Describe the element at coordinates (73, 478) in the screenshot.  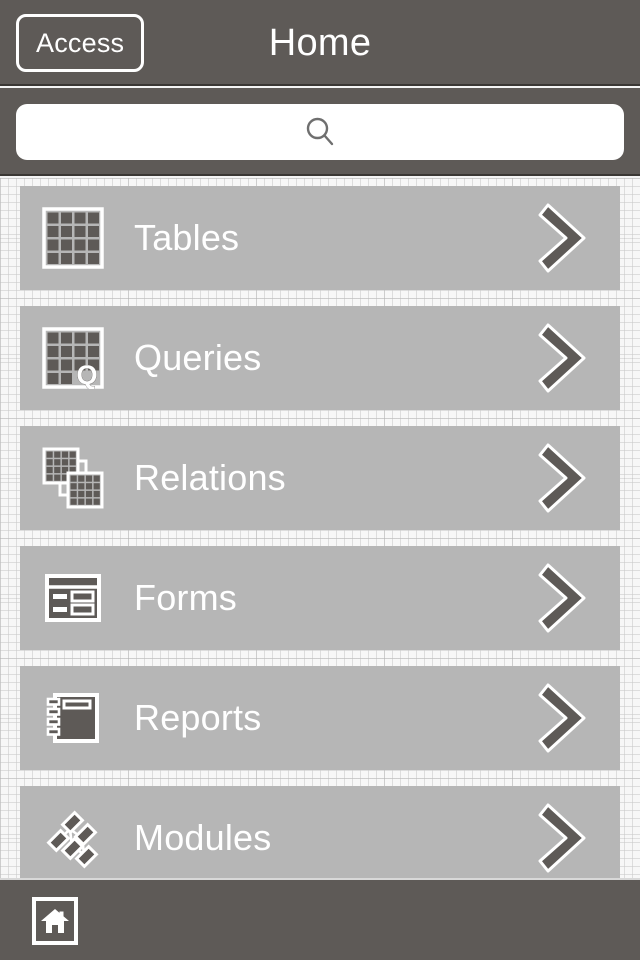
I see `linked-grids-icon` at that location.